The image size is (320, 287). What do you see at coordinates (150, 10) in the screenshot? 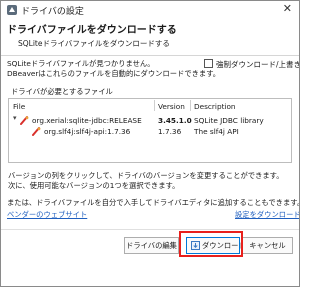
I see `title-bar: ドライバの設定 ✕` at bounding box center [150, 10].